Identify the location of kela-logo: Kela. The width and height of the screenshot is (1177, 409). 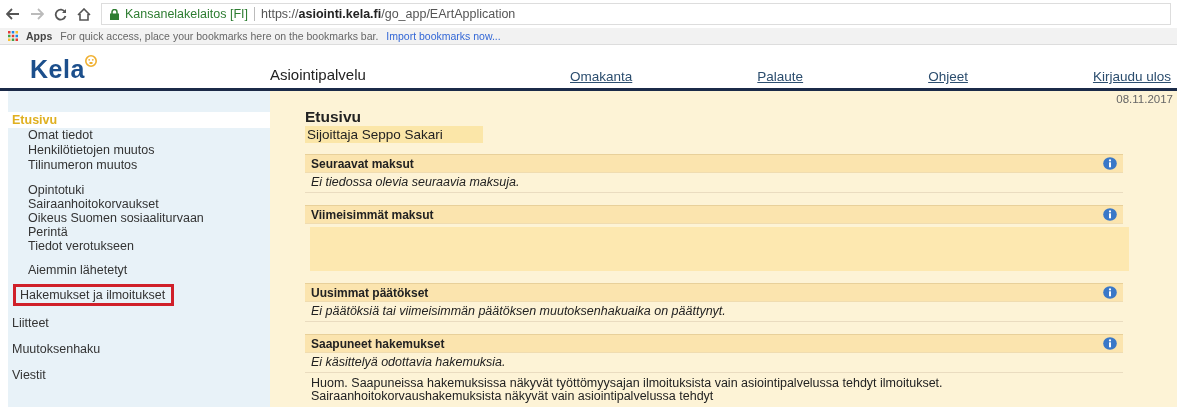
(57, 69).